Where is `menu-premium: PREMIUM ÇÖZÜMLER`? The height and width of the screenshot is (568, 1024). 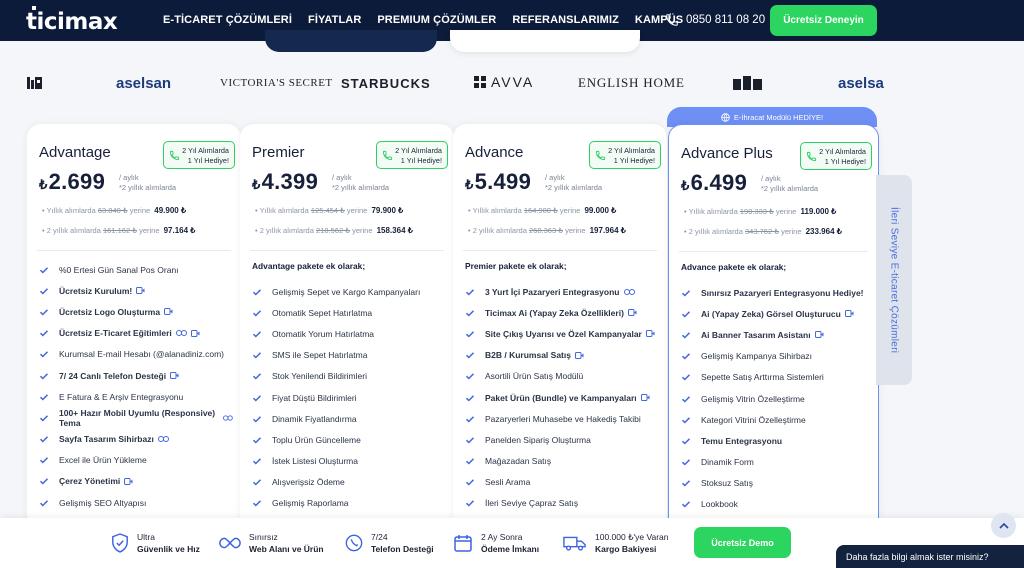 menu-premium: PREMIUM ÇÖZÜMLER is located at coordinates (436, 20).